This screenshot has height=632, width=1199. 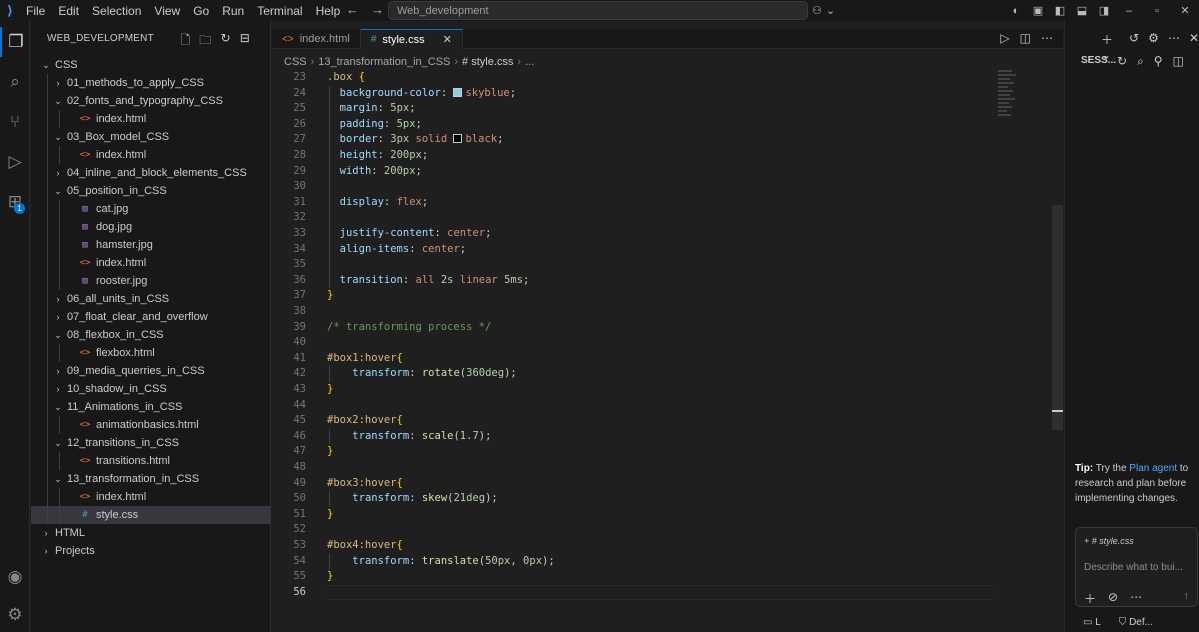 I want to click on menu-item-go: Go, so click(x=201, y=11).